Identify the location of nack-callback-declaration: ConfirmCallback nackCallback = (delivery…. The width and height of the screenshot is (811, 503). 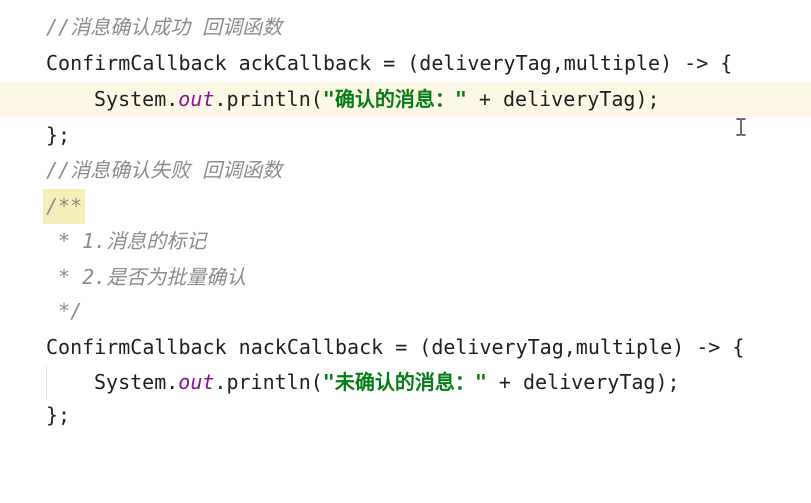
(395, 347).